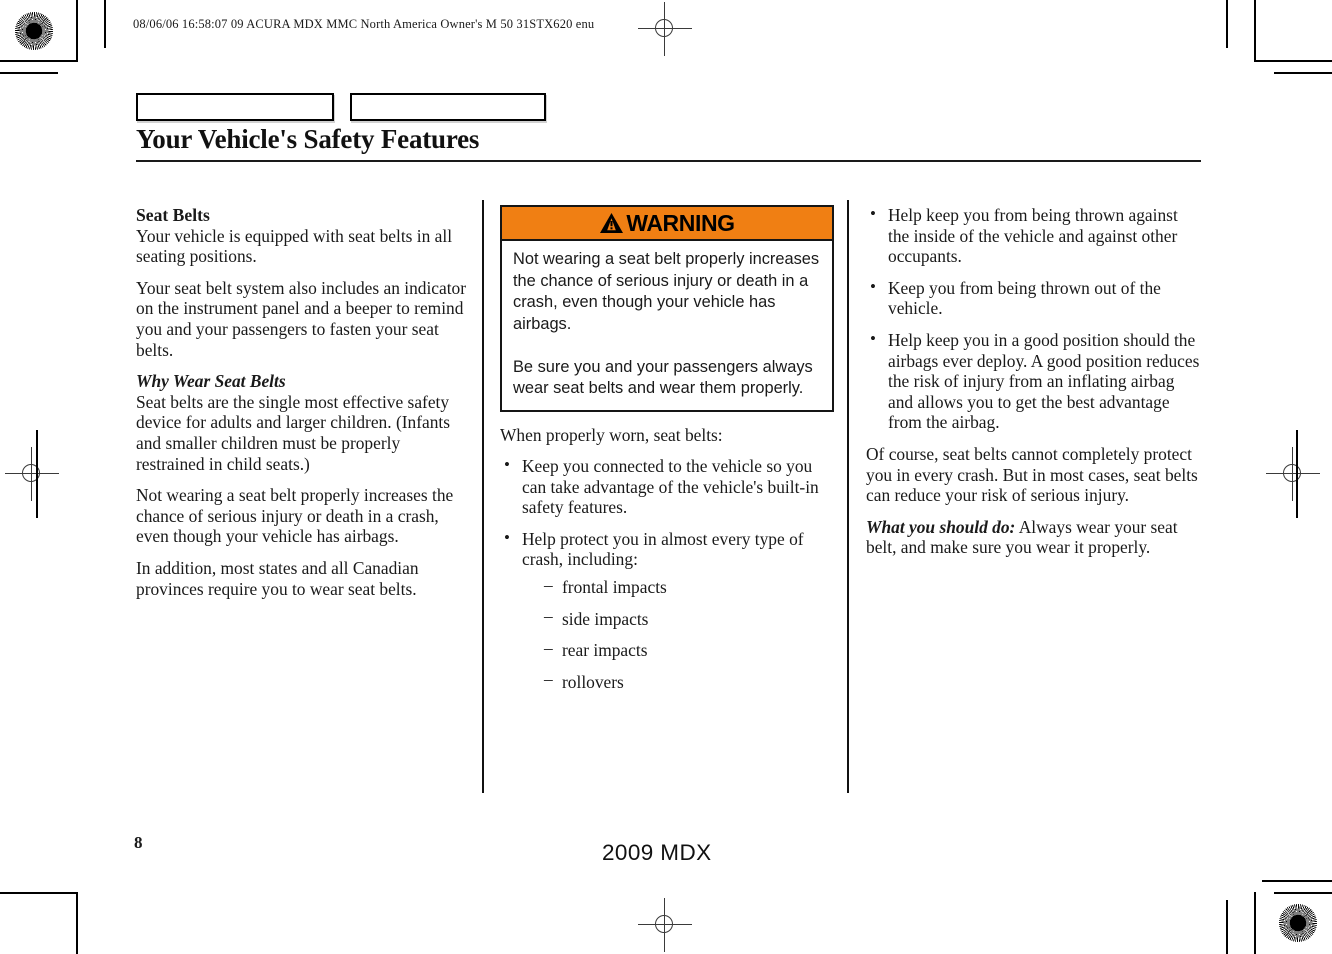 The image size is (1332, 954). I want to click on crop-mark-bottom-right-horizontal, so click(1303, 893).